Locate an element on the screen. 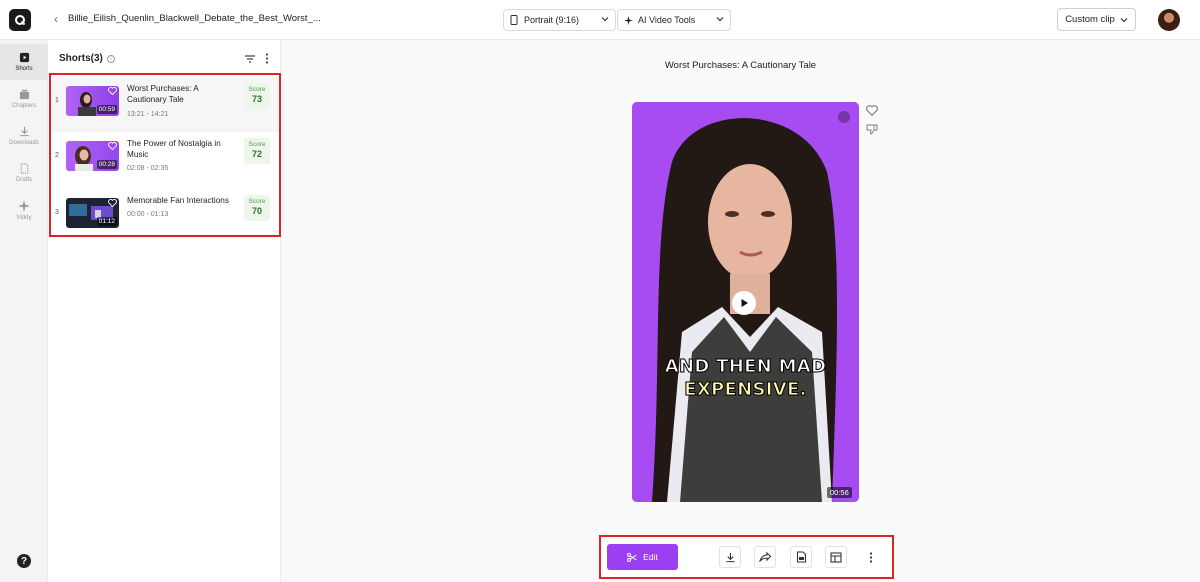 The width and height of the screenshot is (1200, 582). play-icon is located at coordinates (744, 303).